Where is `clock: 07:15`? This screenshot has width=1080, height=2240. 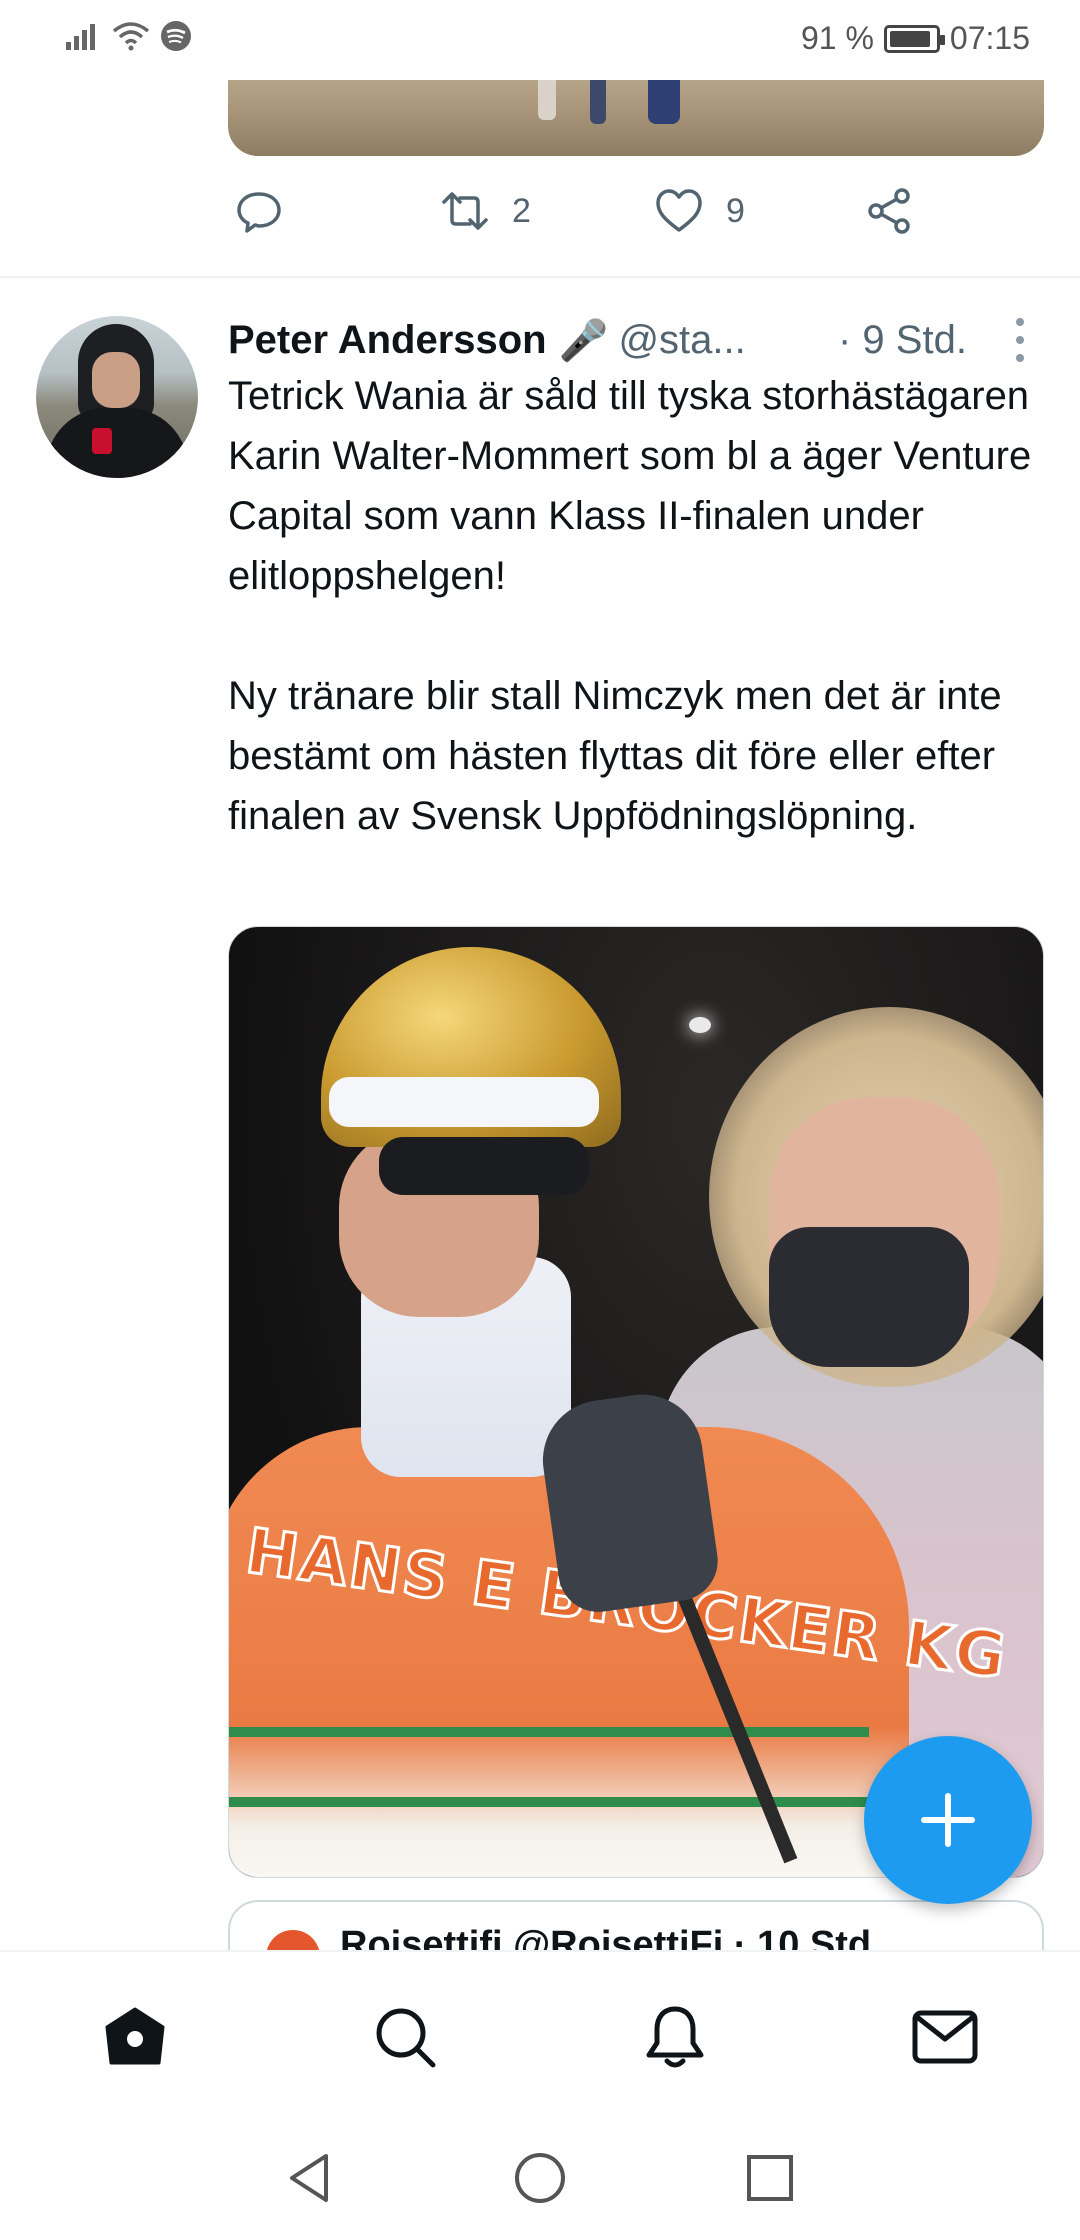
clock: 07:15 is located at coordinates (989, 38).